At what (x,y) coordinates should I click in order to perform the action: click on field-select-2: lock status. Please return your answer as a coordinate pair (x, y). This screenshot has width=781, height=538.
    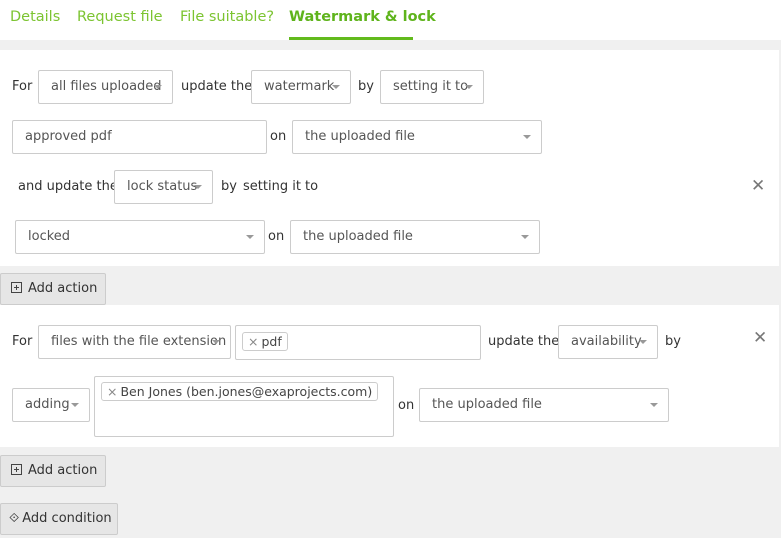
    Looking at the image, I should click on (163, 187).